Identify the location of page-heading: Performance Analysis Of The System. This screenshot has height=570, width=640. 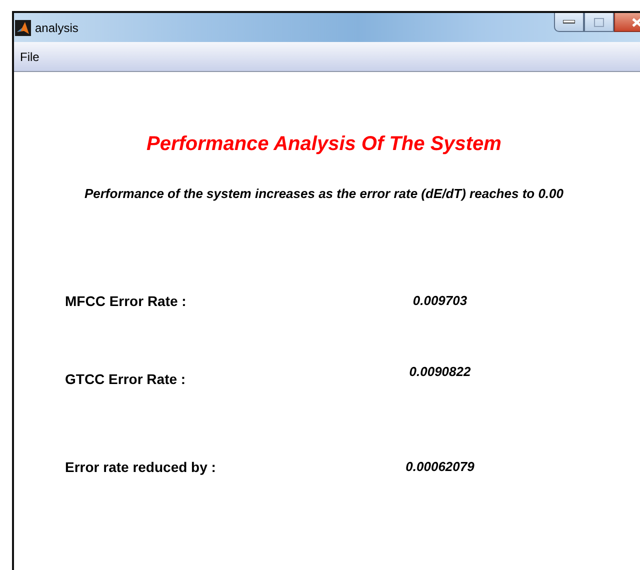
(324, 144).